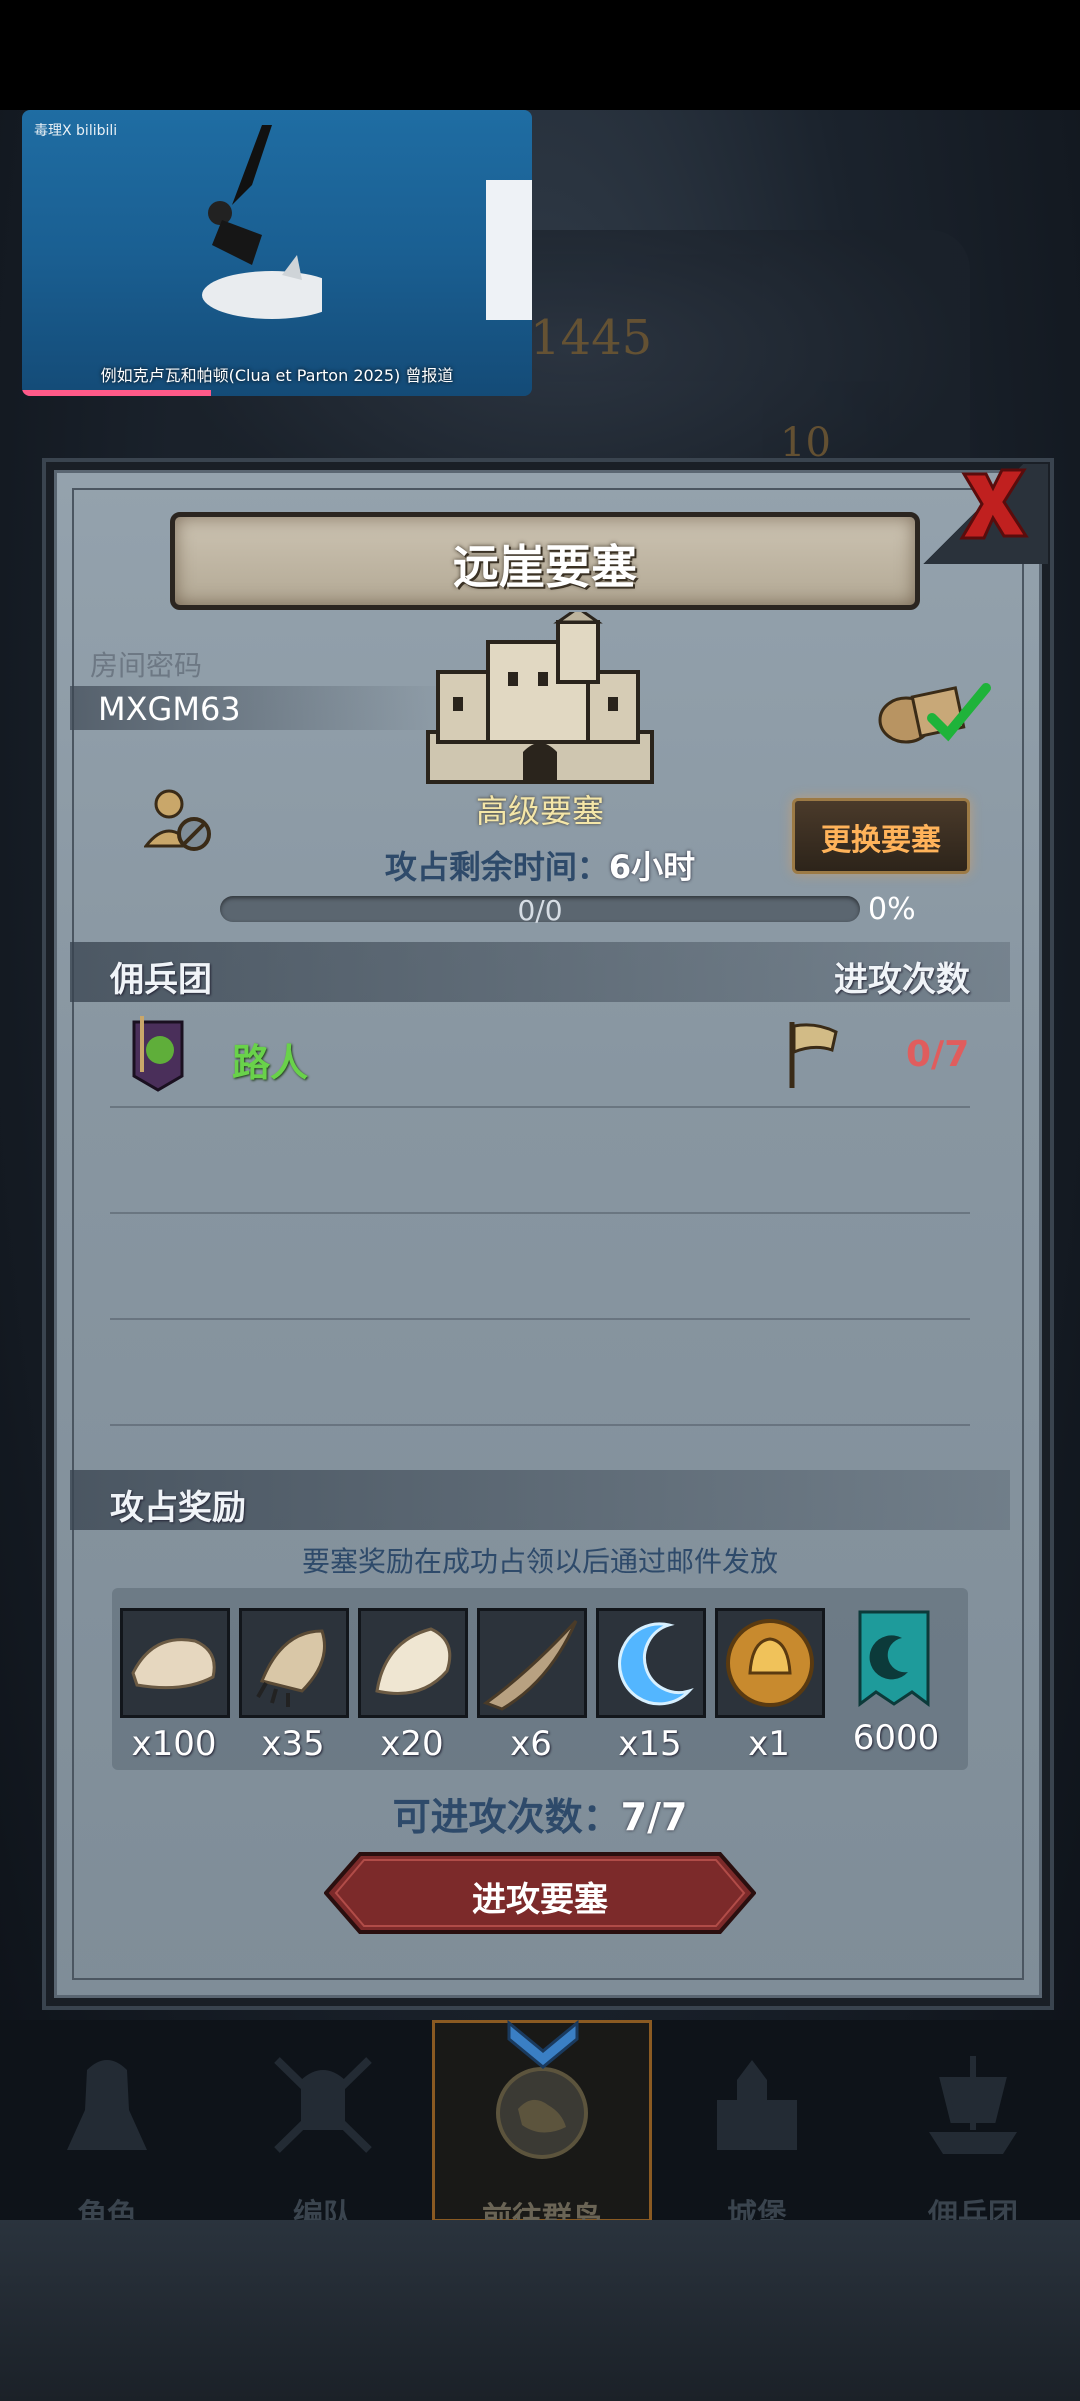 The image size is (1080, 2401). I want to click on chevron-down-icon, so click(543, 2044).